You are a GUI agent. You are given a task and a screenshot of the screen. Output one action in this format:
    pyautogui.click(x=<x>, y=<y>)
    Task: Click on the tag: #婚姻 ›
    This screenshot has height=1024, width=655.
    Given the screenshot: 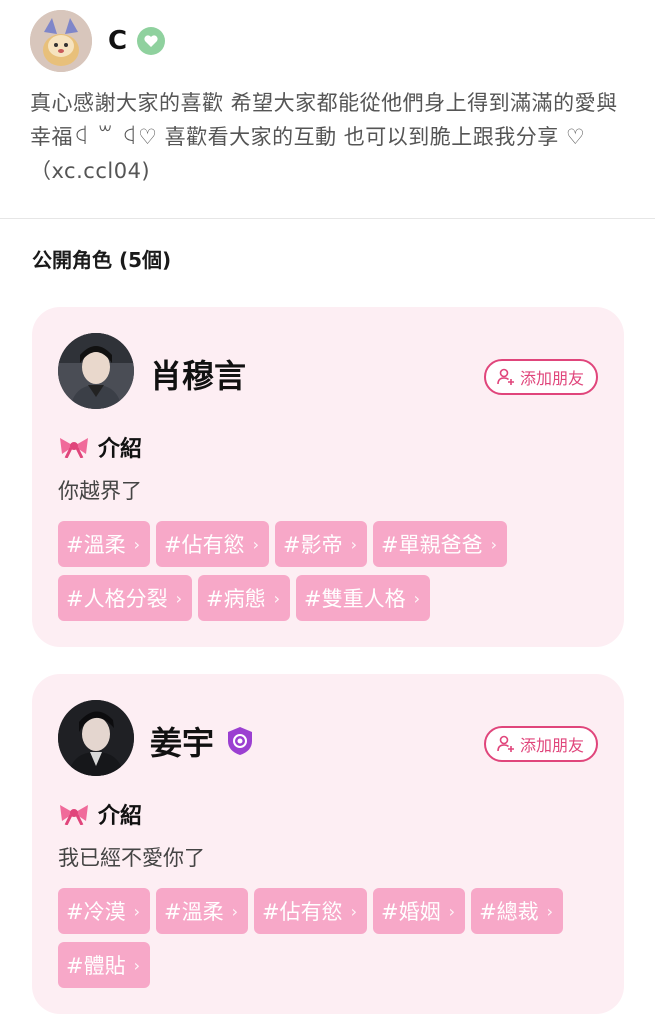 What is the action you would take?
    pyautogui.click(x=419, y=911)
    